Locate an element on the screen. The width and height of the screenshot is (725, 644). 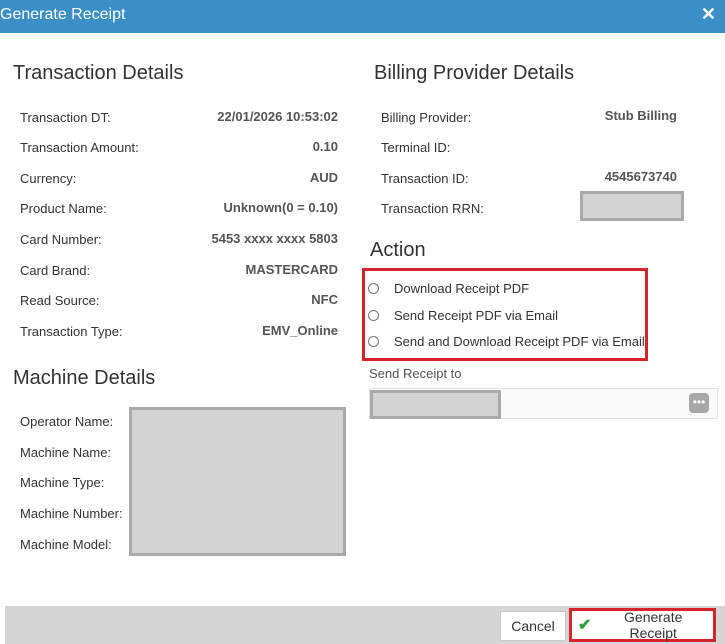
action-option-email: Send Receipt PDF via Email is located at coordinates (463, 315).